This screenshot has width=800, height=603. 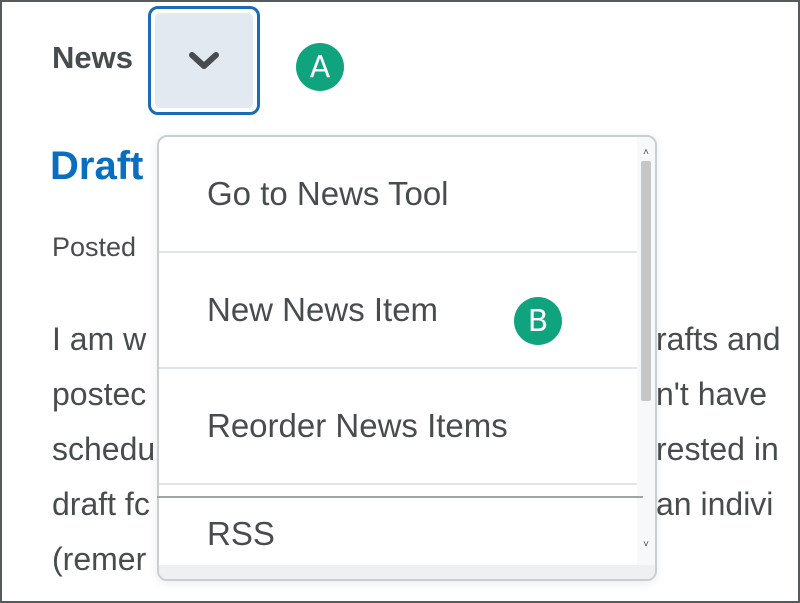 What do you see at coordinates (92, 57) in the screenshot?
I see `widget-title: News` at bounding box center [92, 57].